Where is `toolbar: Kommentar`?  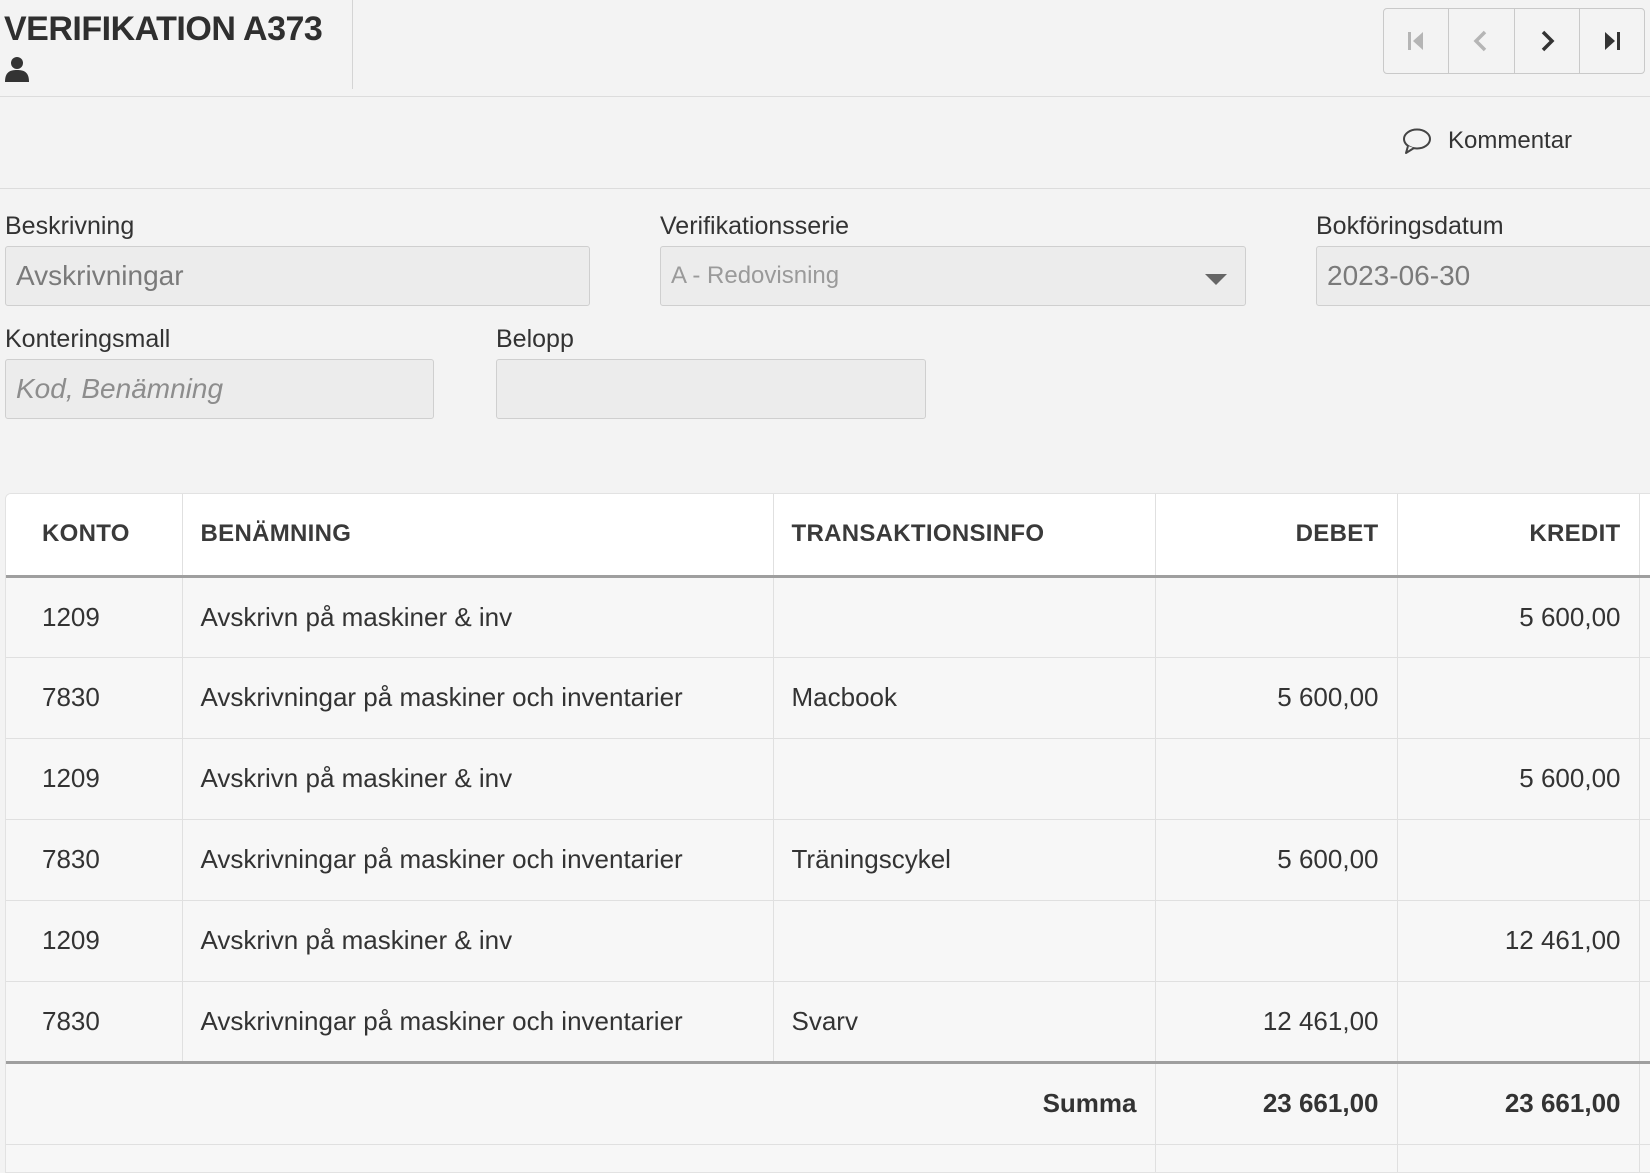 toolbar: Kommentar is located at coordinates (825, 143).